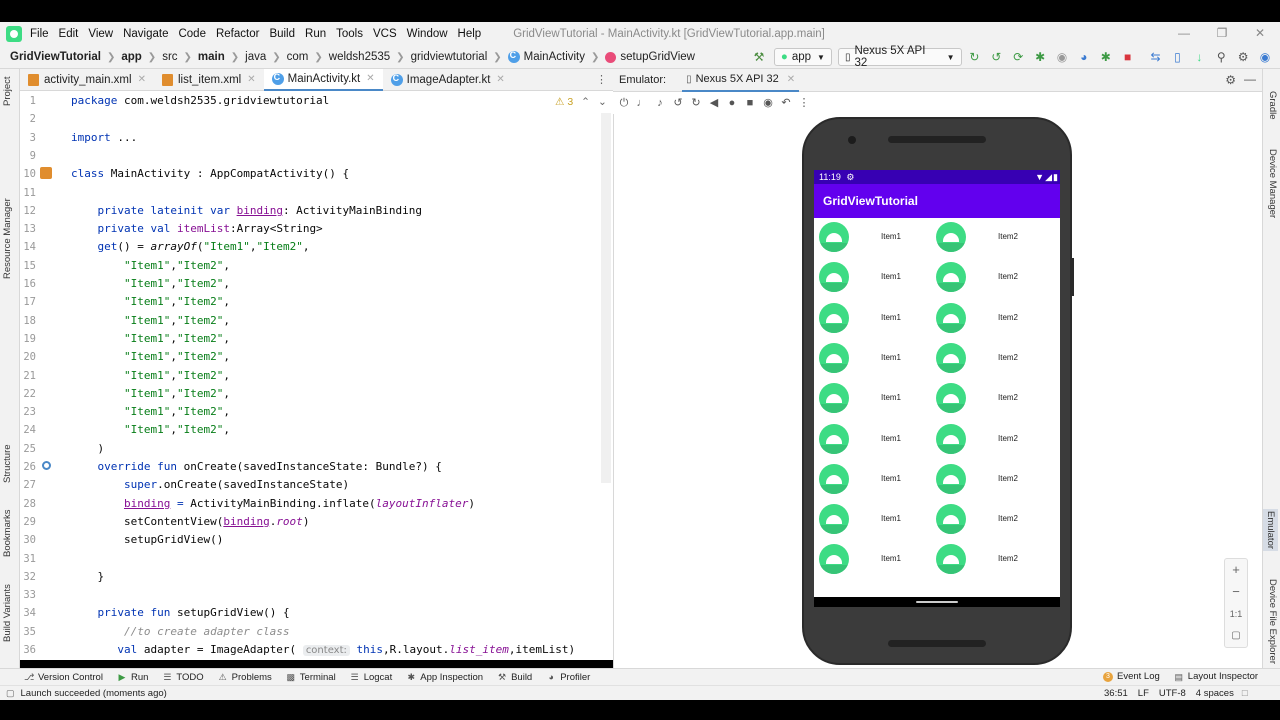 The width and height of the screenshot is (1280, 720). I want to click on code-line: 17 "Item1","Item2",, so click(316, 302).